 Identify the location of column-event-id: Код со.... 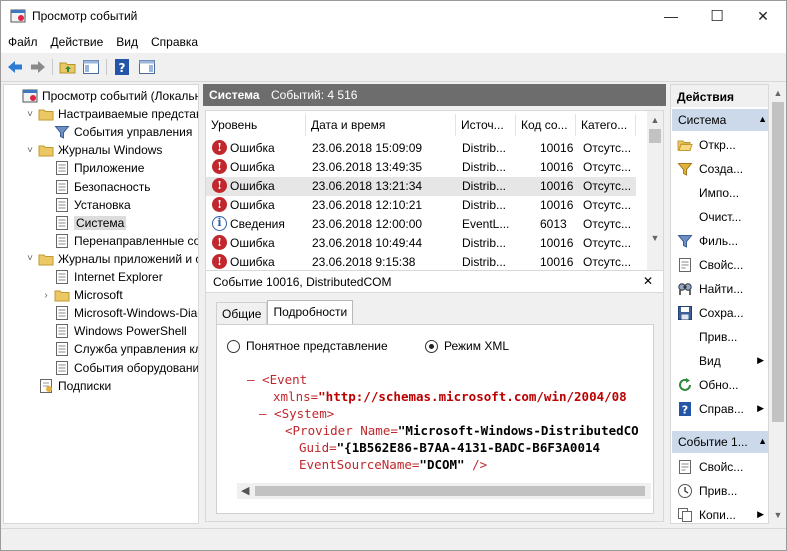
(546, 125).